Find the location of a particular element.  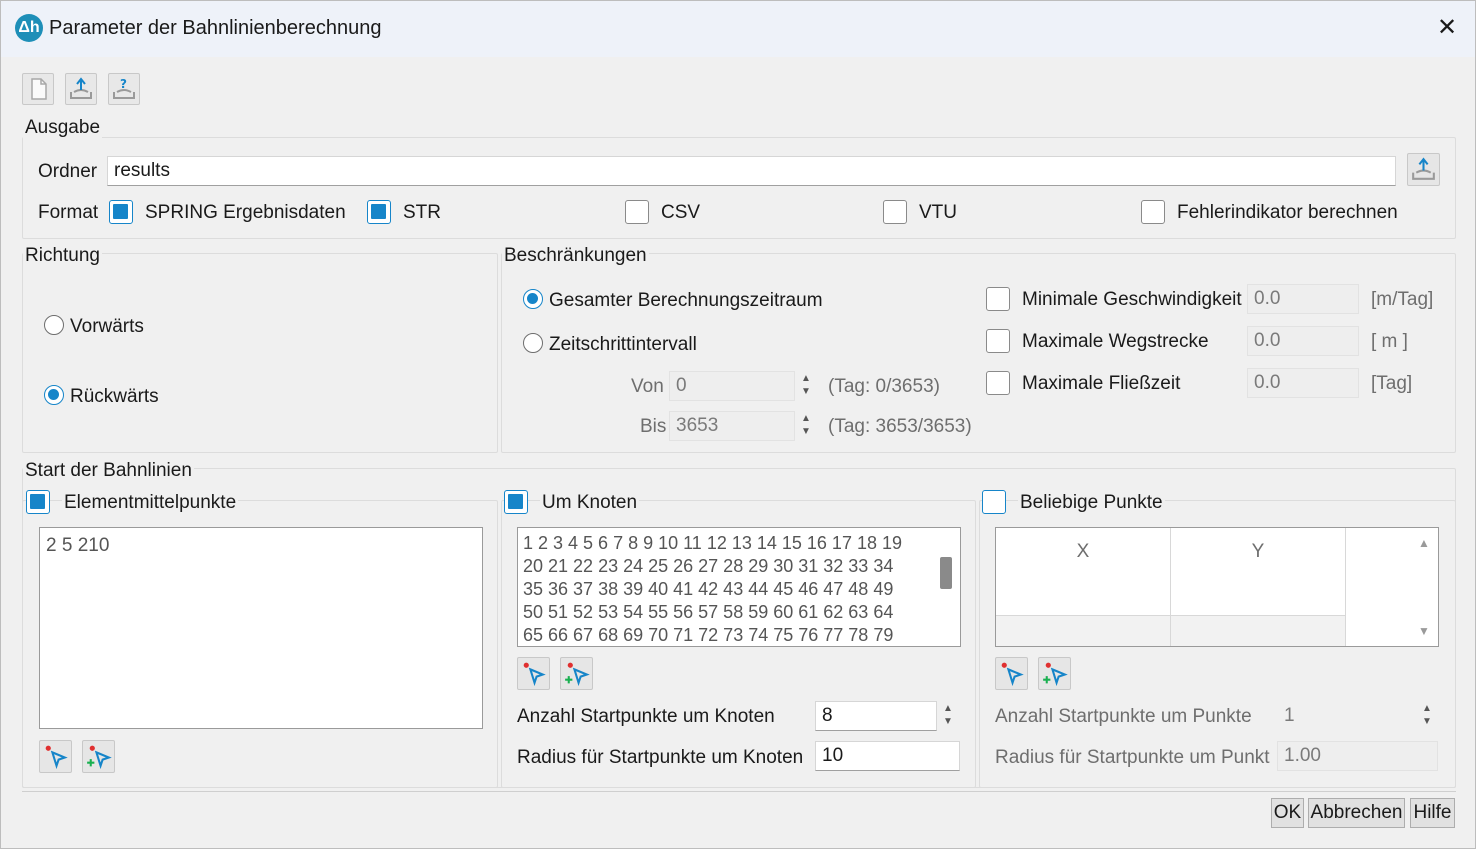

intervall-label: Zeitschrittintervall is located at coordinates (623, 344).